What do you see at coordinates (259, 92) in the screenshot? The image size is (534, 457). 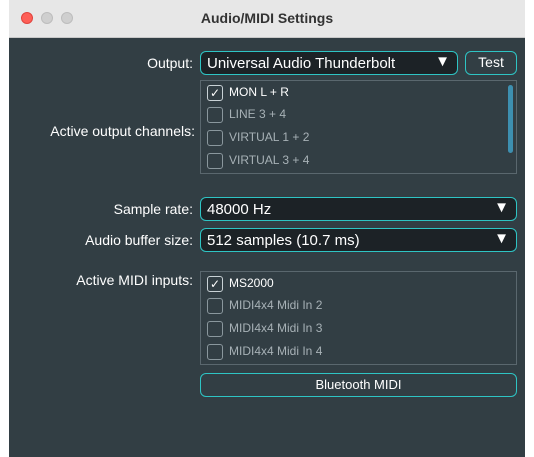 I see `channel-label: MON L + R` at bounding box center [259, 92].